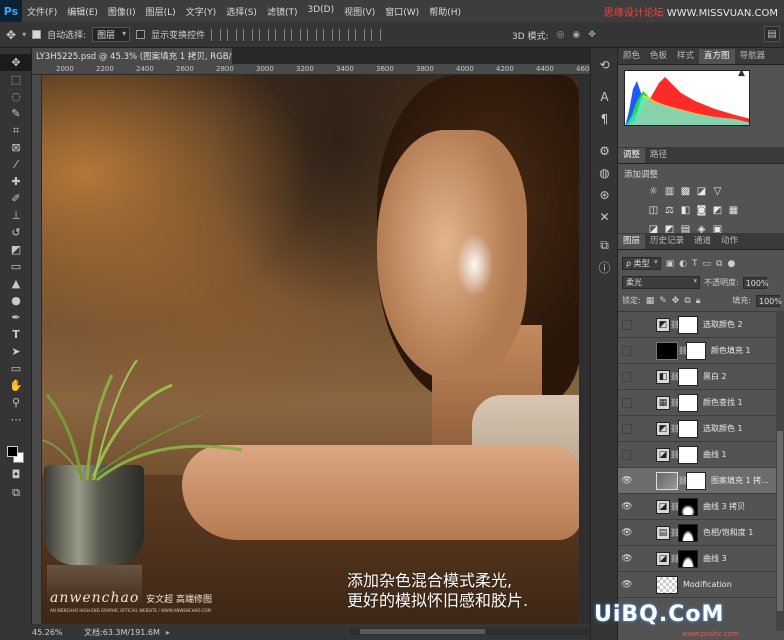 The height and width of the screenshot is (640, 784). What do you see at coordinates (264, 34) in the screenshot?
I see `align-left-icon` at bounding box center [264, 34].